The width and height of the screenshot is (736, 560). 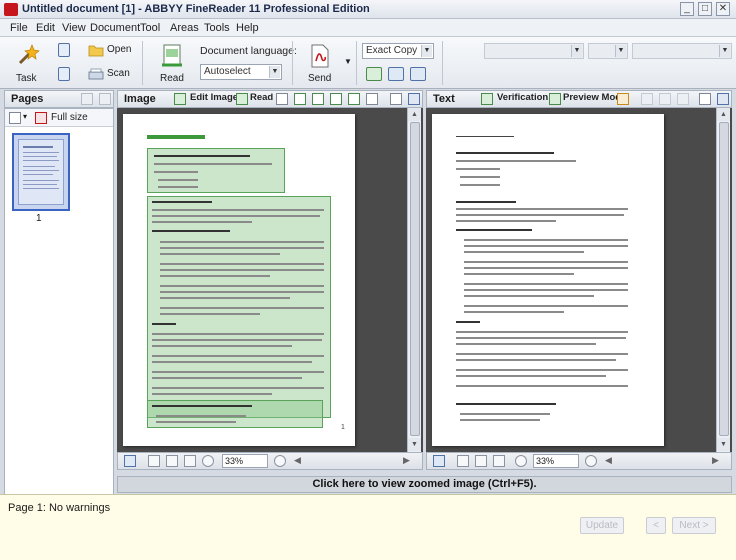 I want to click on full-size-button: Full size, so click(x=69, y=117).